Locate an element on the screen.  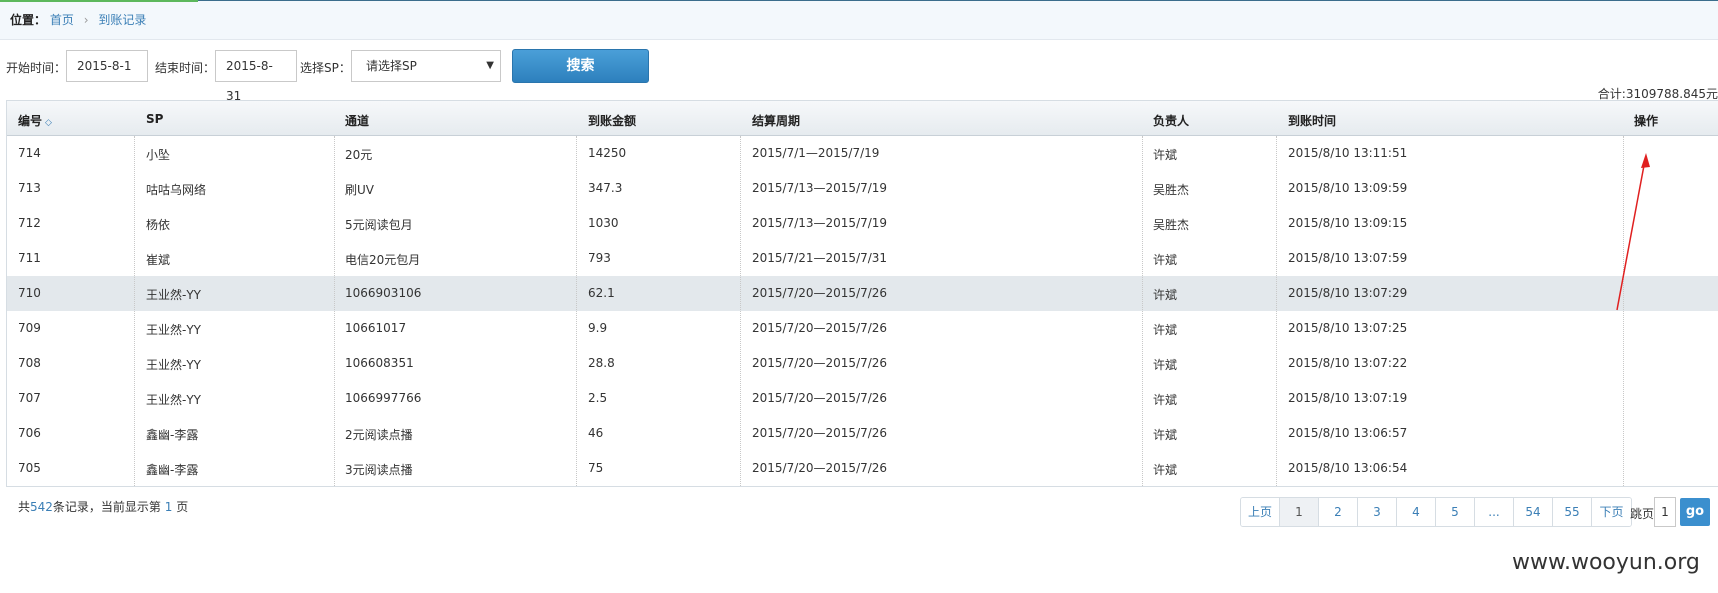
cell-period: 2015/7/1—2015/7/19 is located at coordinates (816, 153).